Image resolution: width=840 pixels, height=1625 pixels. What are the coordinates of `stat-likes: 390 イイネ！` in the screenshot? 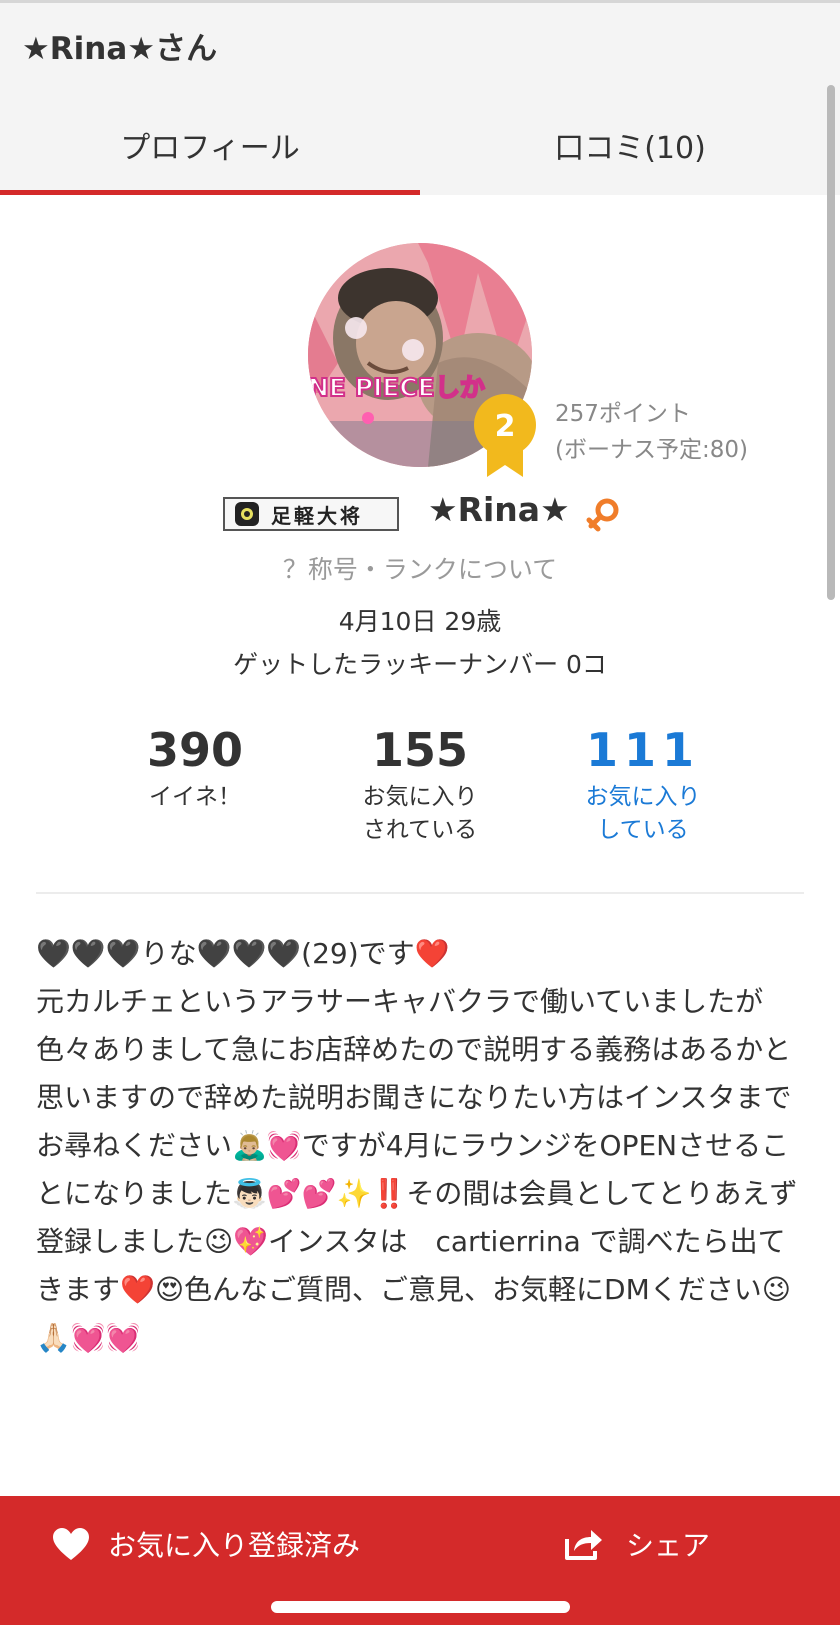 It's located at (195, 768).